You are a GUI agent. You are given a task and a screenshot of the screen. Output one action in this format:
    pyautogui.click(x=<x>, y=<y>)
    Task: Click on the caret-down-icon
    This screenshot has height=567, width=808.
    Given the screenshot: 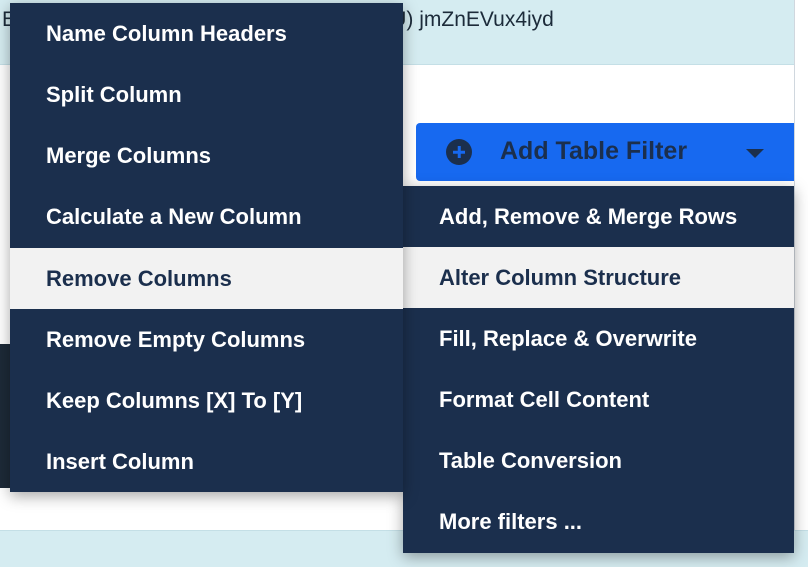 What is the action you would take?
    pyautogui.click(x=755, y=153)
    